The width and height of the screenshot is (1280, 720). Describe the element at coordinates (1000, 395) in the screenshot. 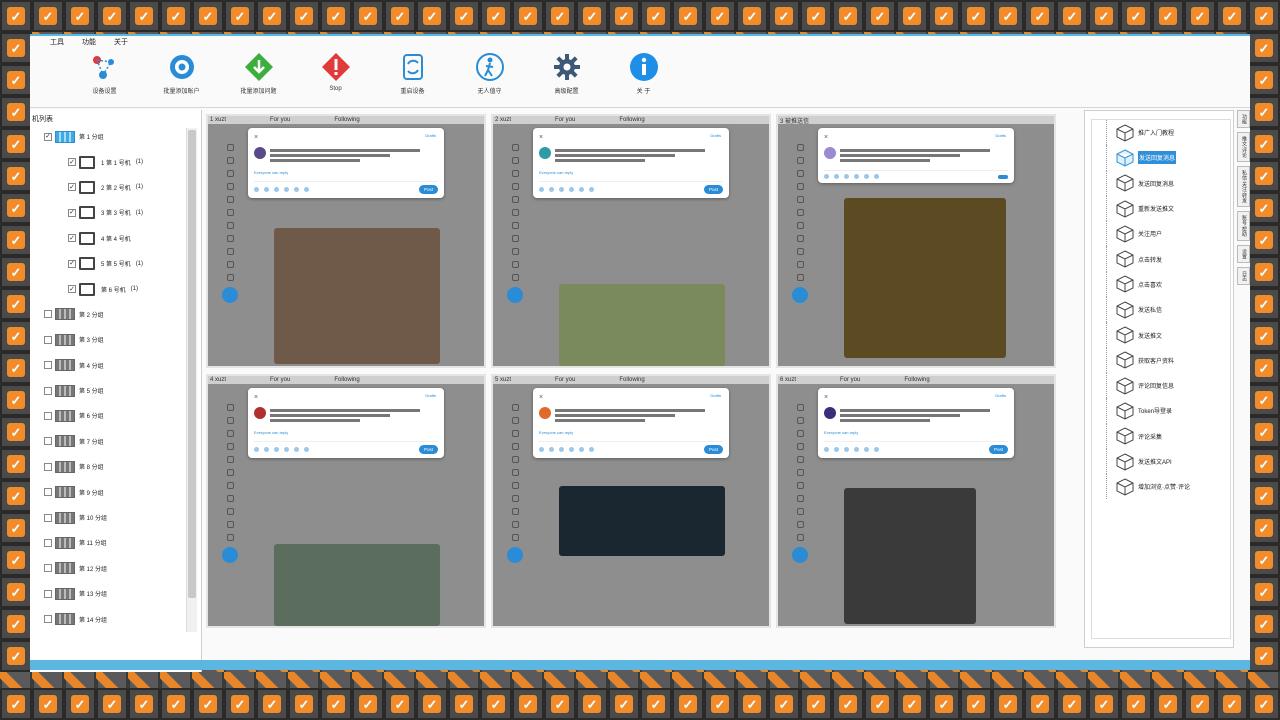

I see `drafts-link: Drafts` at that location.